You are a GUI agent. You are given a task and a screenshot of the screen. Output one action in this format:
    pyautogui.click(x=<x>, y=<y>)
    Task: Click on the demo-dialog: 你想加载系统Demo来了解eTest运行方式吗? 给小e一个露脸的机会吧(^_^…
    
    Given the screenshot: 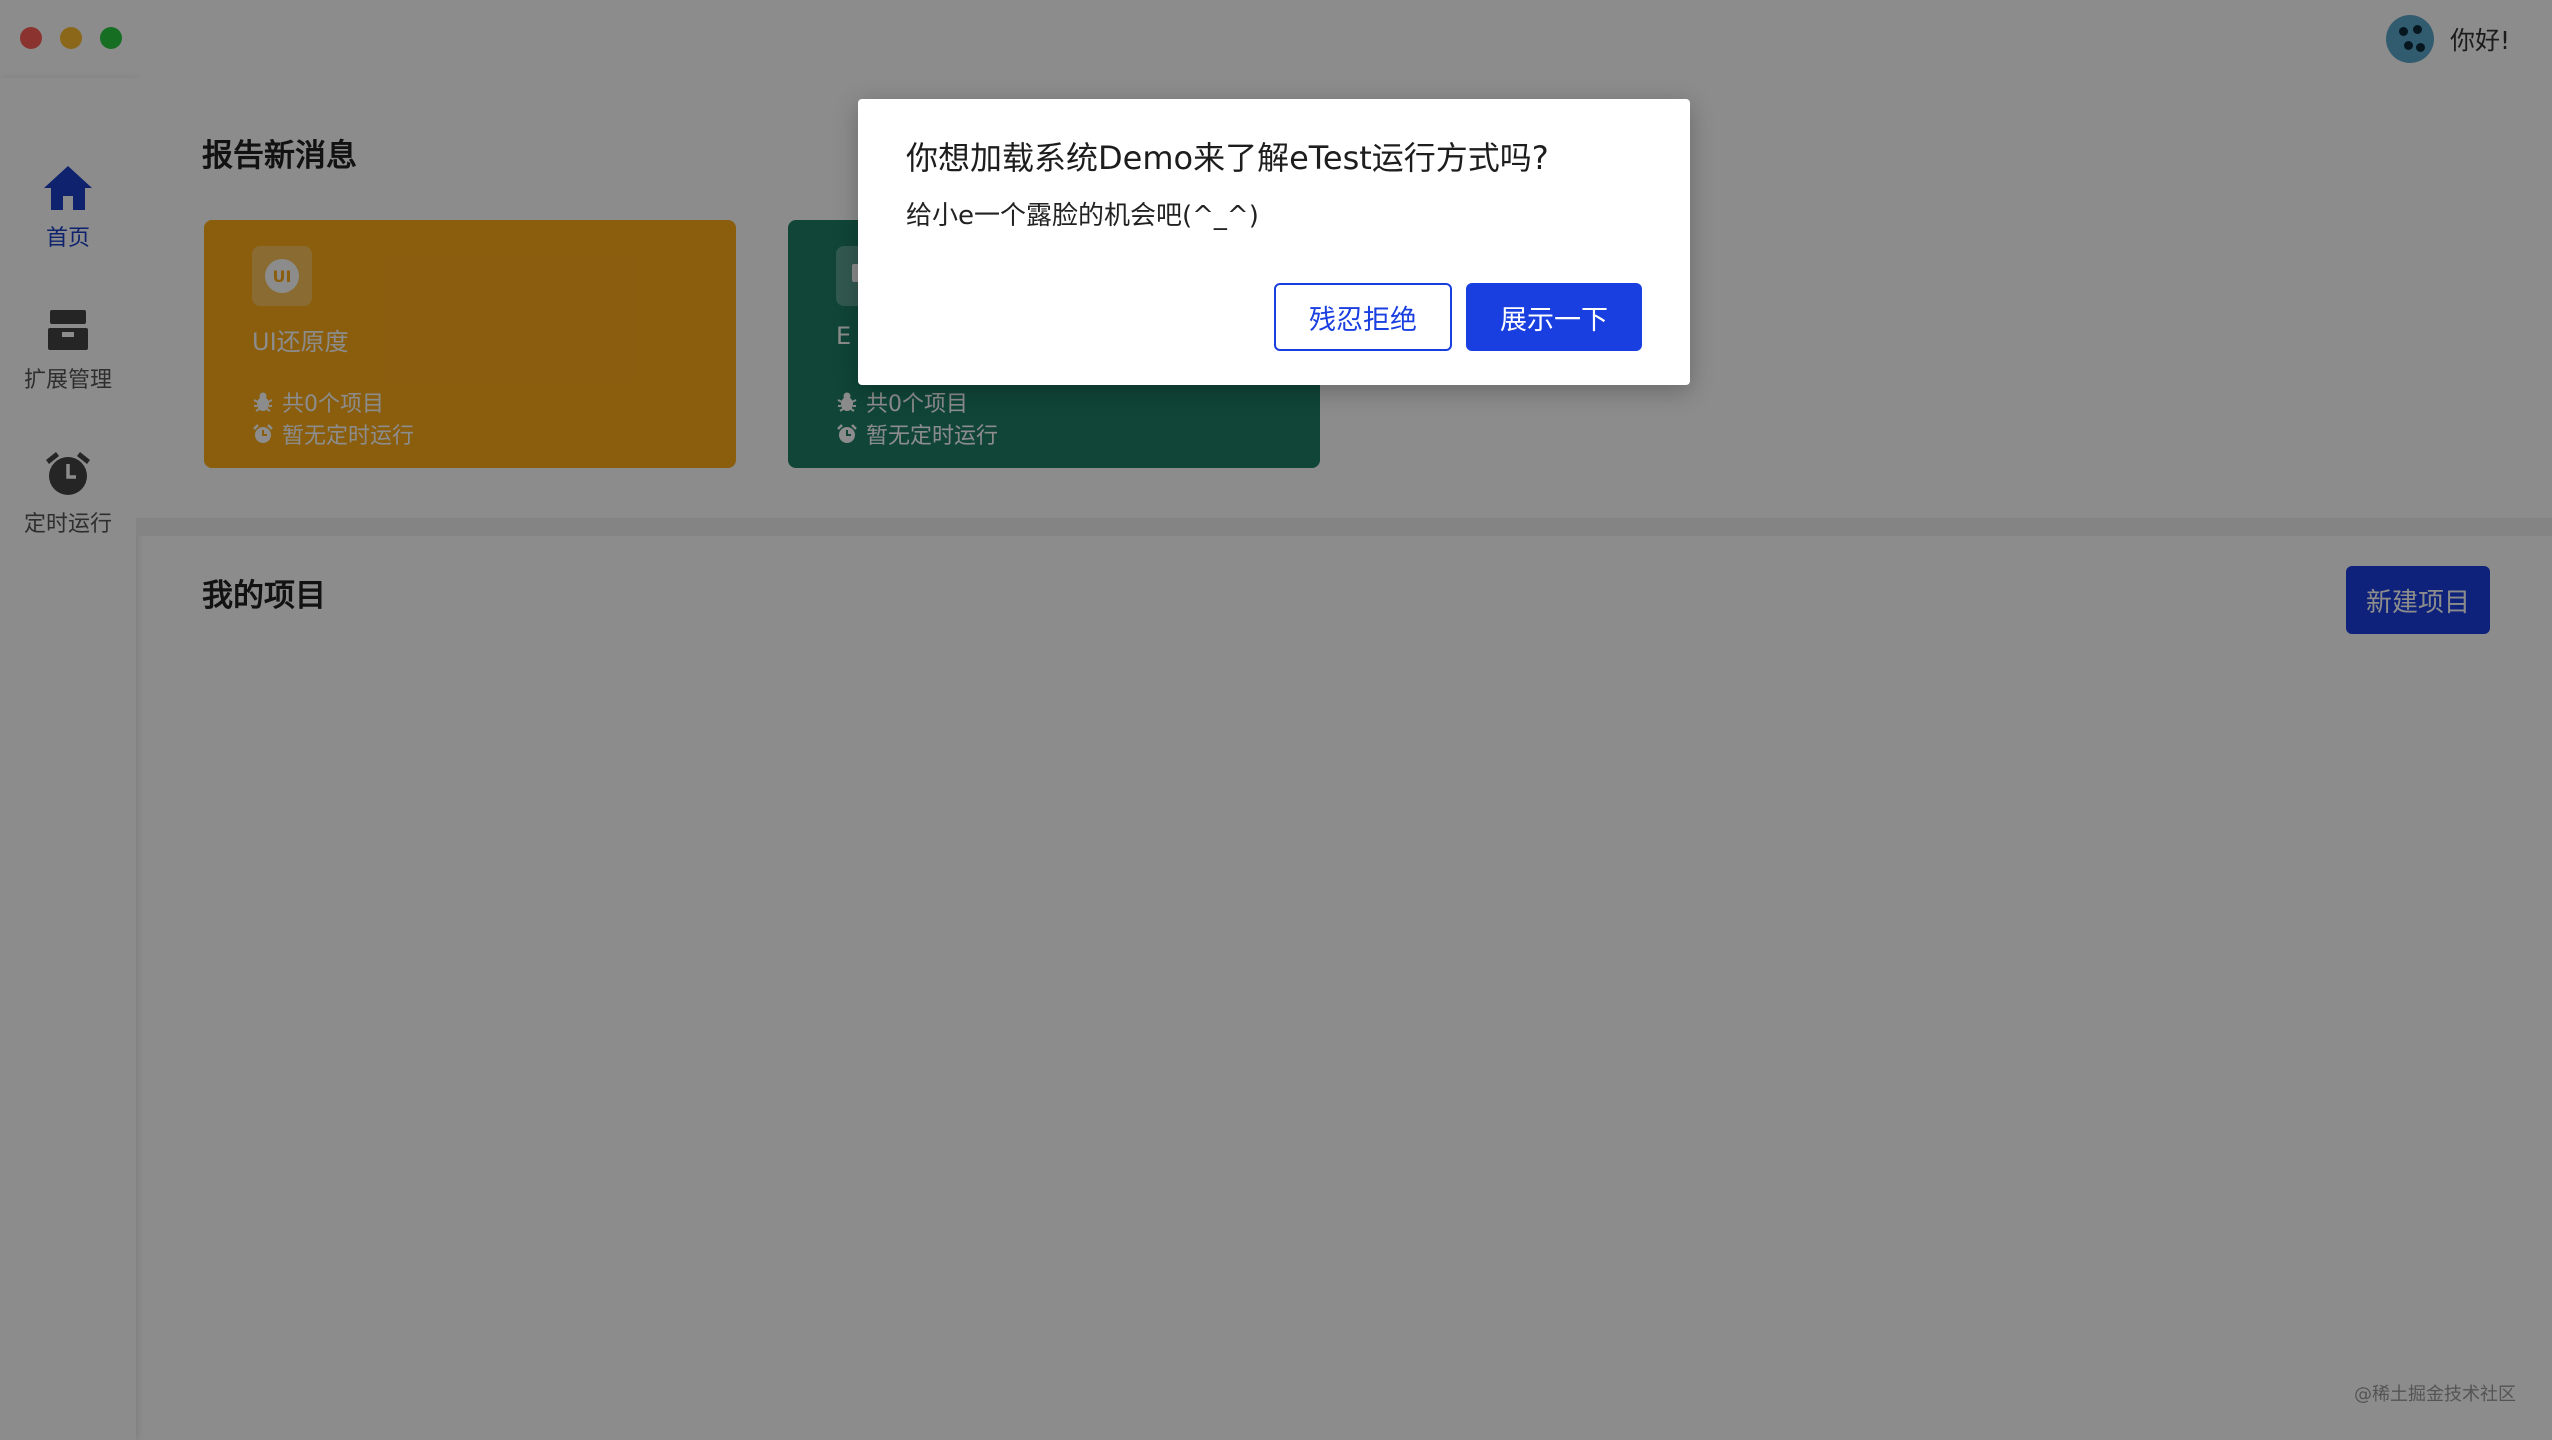 What is the action you would take?
    pyautogui.click(x=1274, y=242)
    